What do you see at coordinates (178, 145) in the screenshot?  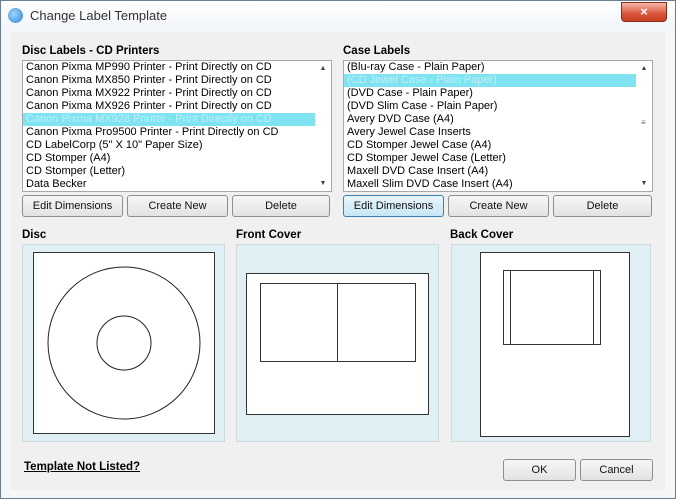 I see `list-item: CD LabelCorp (5" X 10" Paper Size)` at bounding box center [178, 145].